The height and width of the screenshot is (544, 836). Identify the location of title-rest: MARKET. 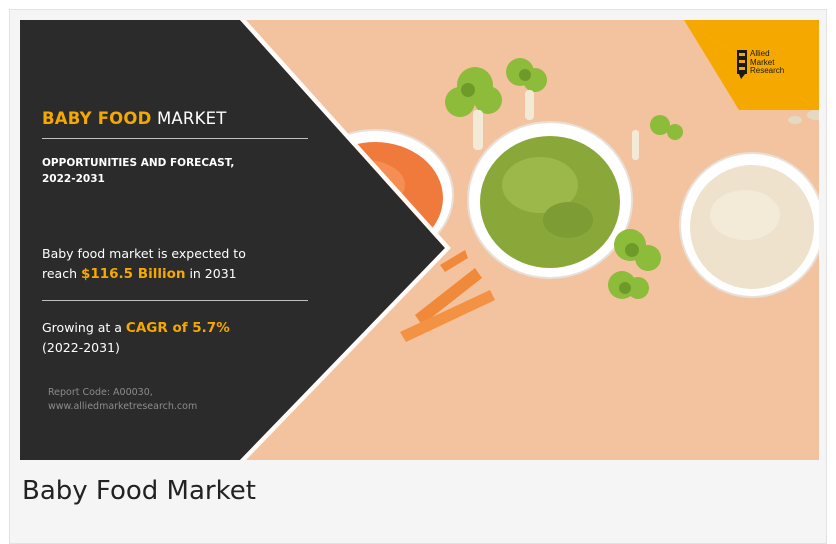
(189, 118).